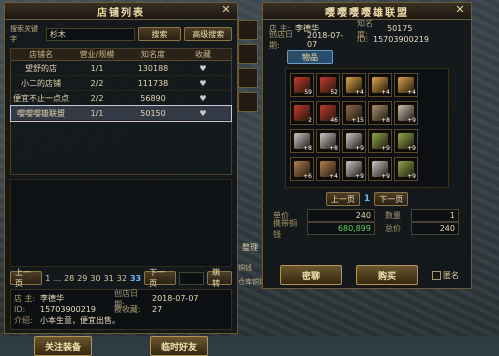 The width and height of the screenshot is (499, 356). Describe the element at coordinates (245, 268) in the screenshot. I see `copper-label: 铜钱` at that location.